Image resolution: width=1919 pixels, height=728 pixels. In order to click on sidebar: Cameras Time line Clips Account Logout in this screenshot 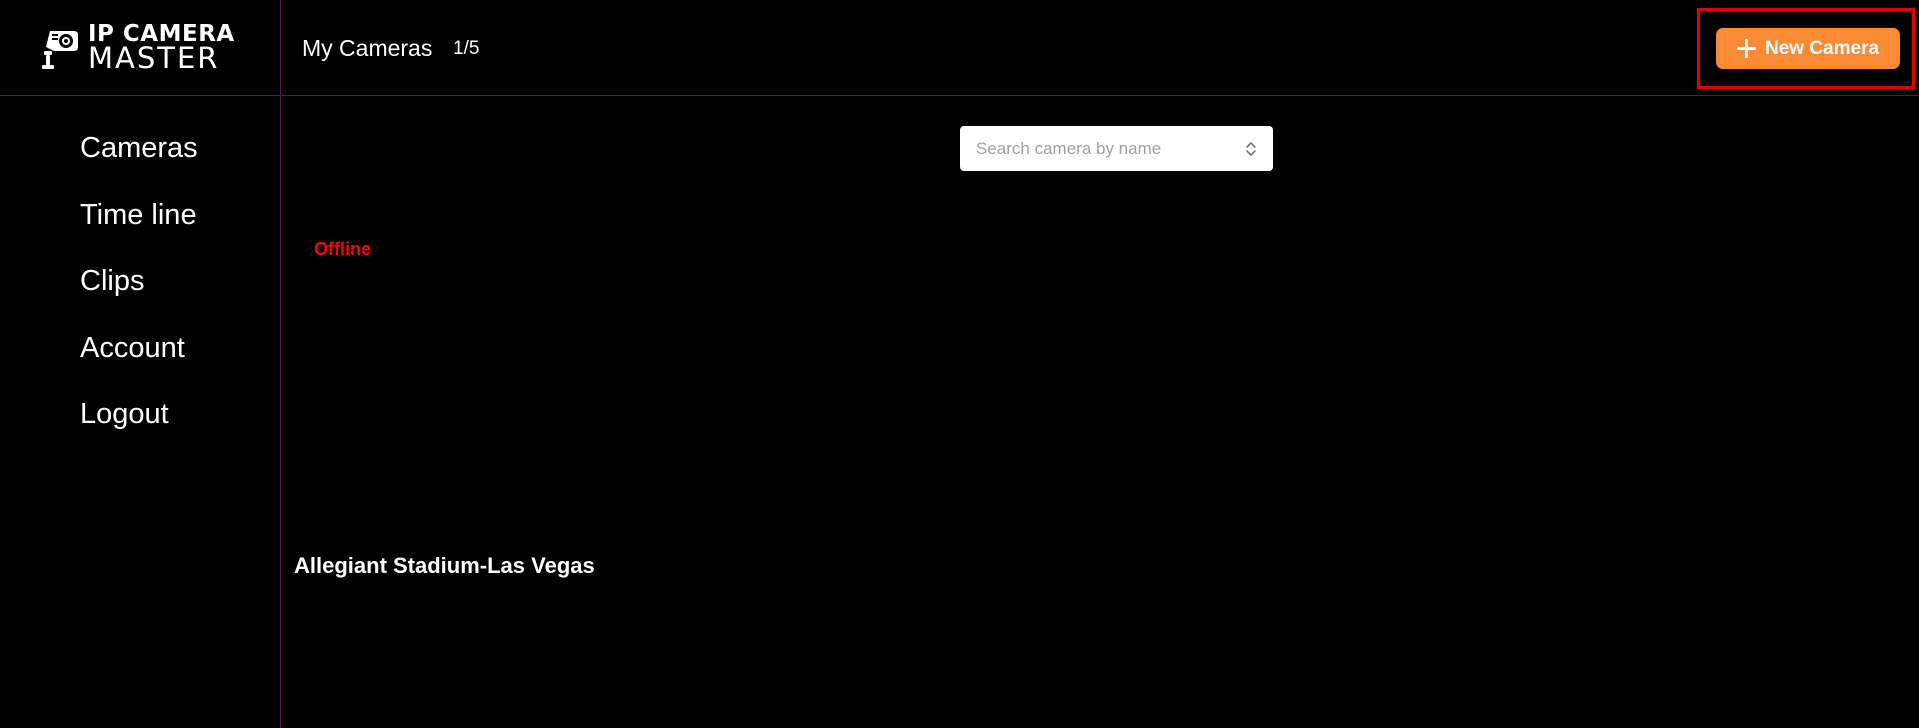, I will do `click(140, 412)`.